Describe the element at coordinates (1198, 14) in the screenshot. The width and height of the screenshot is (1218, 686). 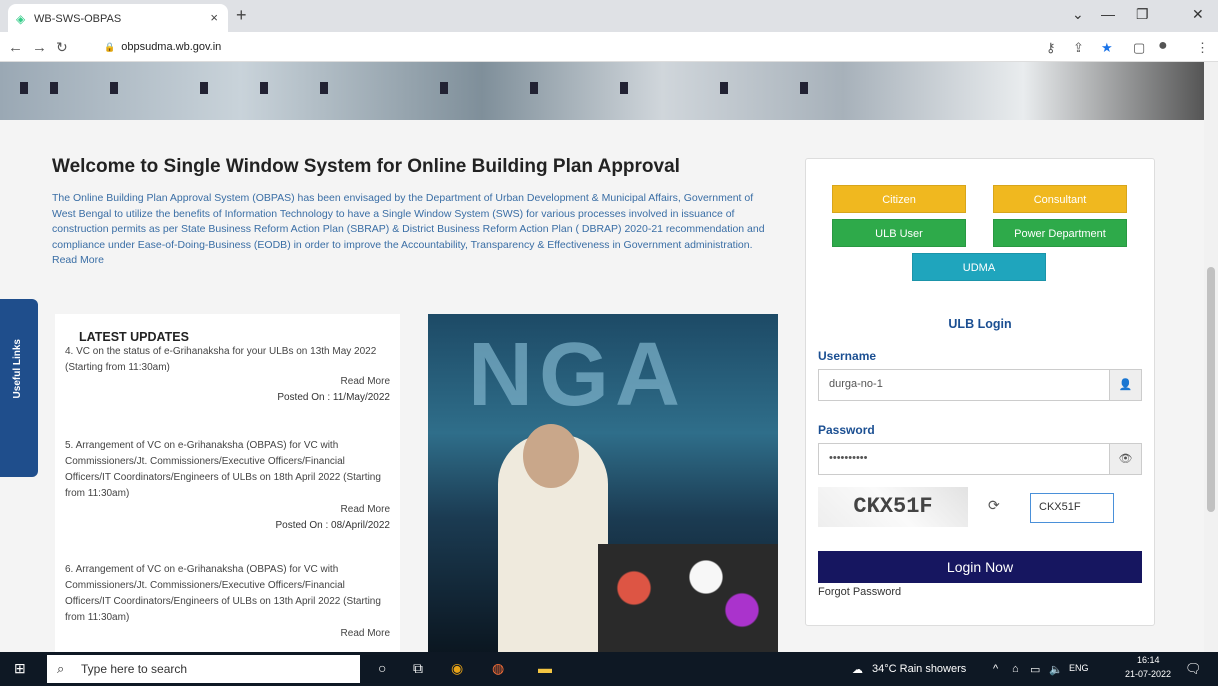
I see `close-window-icon: ✕` at that location.